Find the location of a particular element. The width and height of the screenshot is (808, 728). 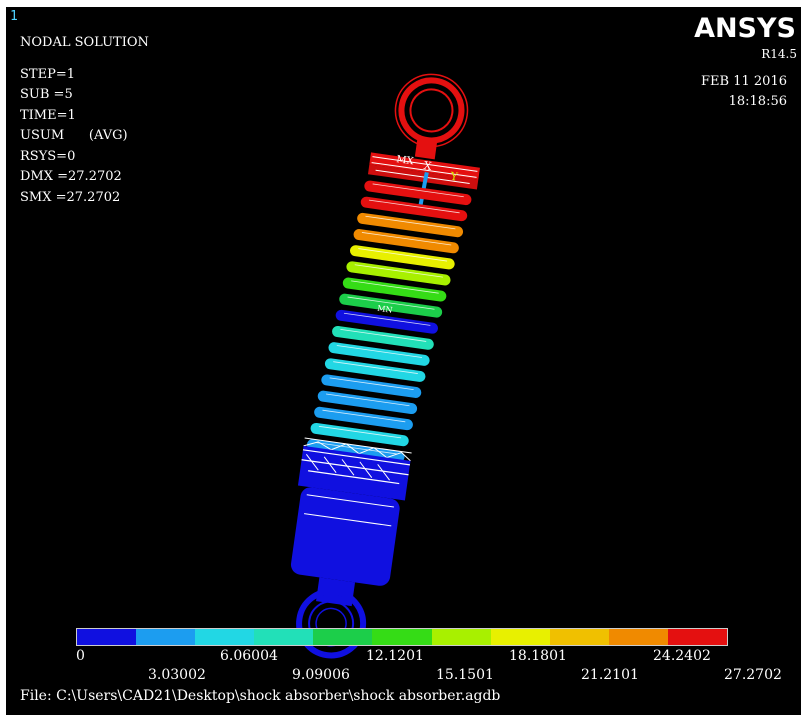

contour-legend-bar is located at coordinates (402, 637).